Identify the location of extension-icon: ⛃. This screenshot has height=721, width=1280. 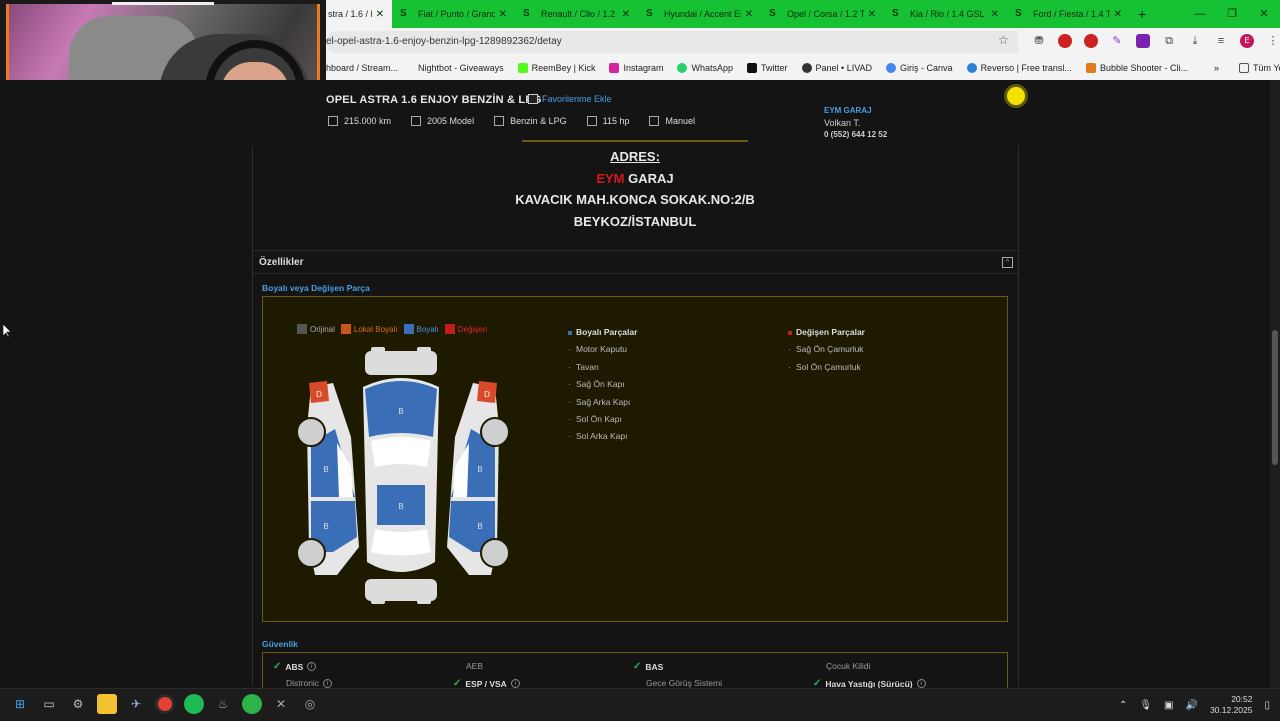
(1039, 41).